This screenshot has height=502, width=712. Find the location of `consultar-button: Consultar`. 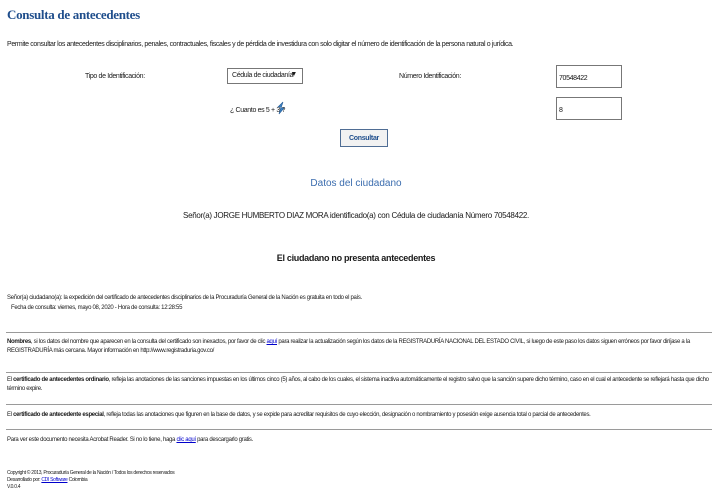

consultar-button: Consultar is located at coordinates (364, 138).